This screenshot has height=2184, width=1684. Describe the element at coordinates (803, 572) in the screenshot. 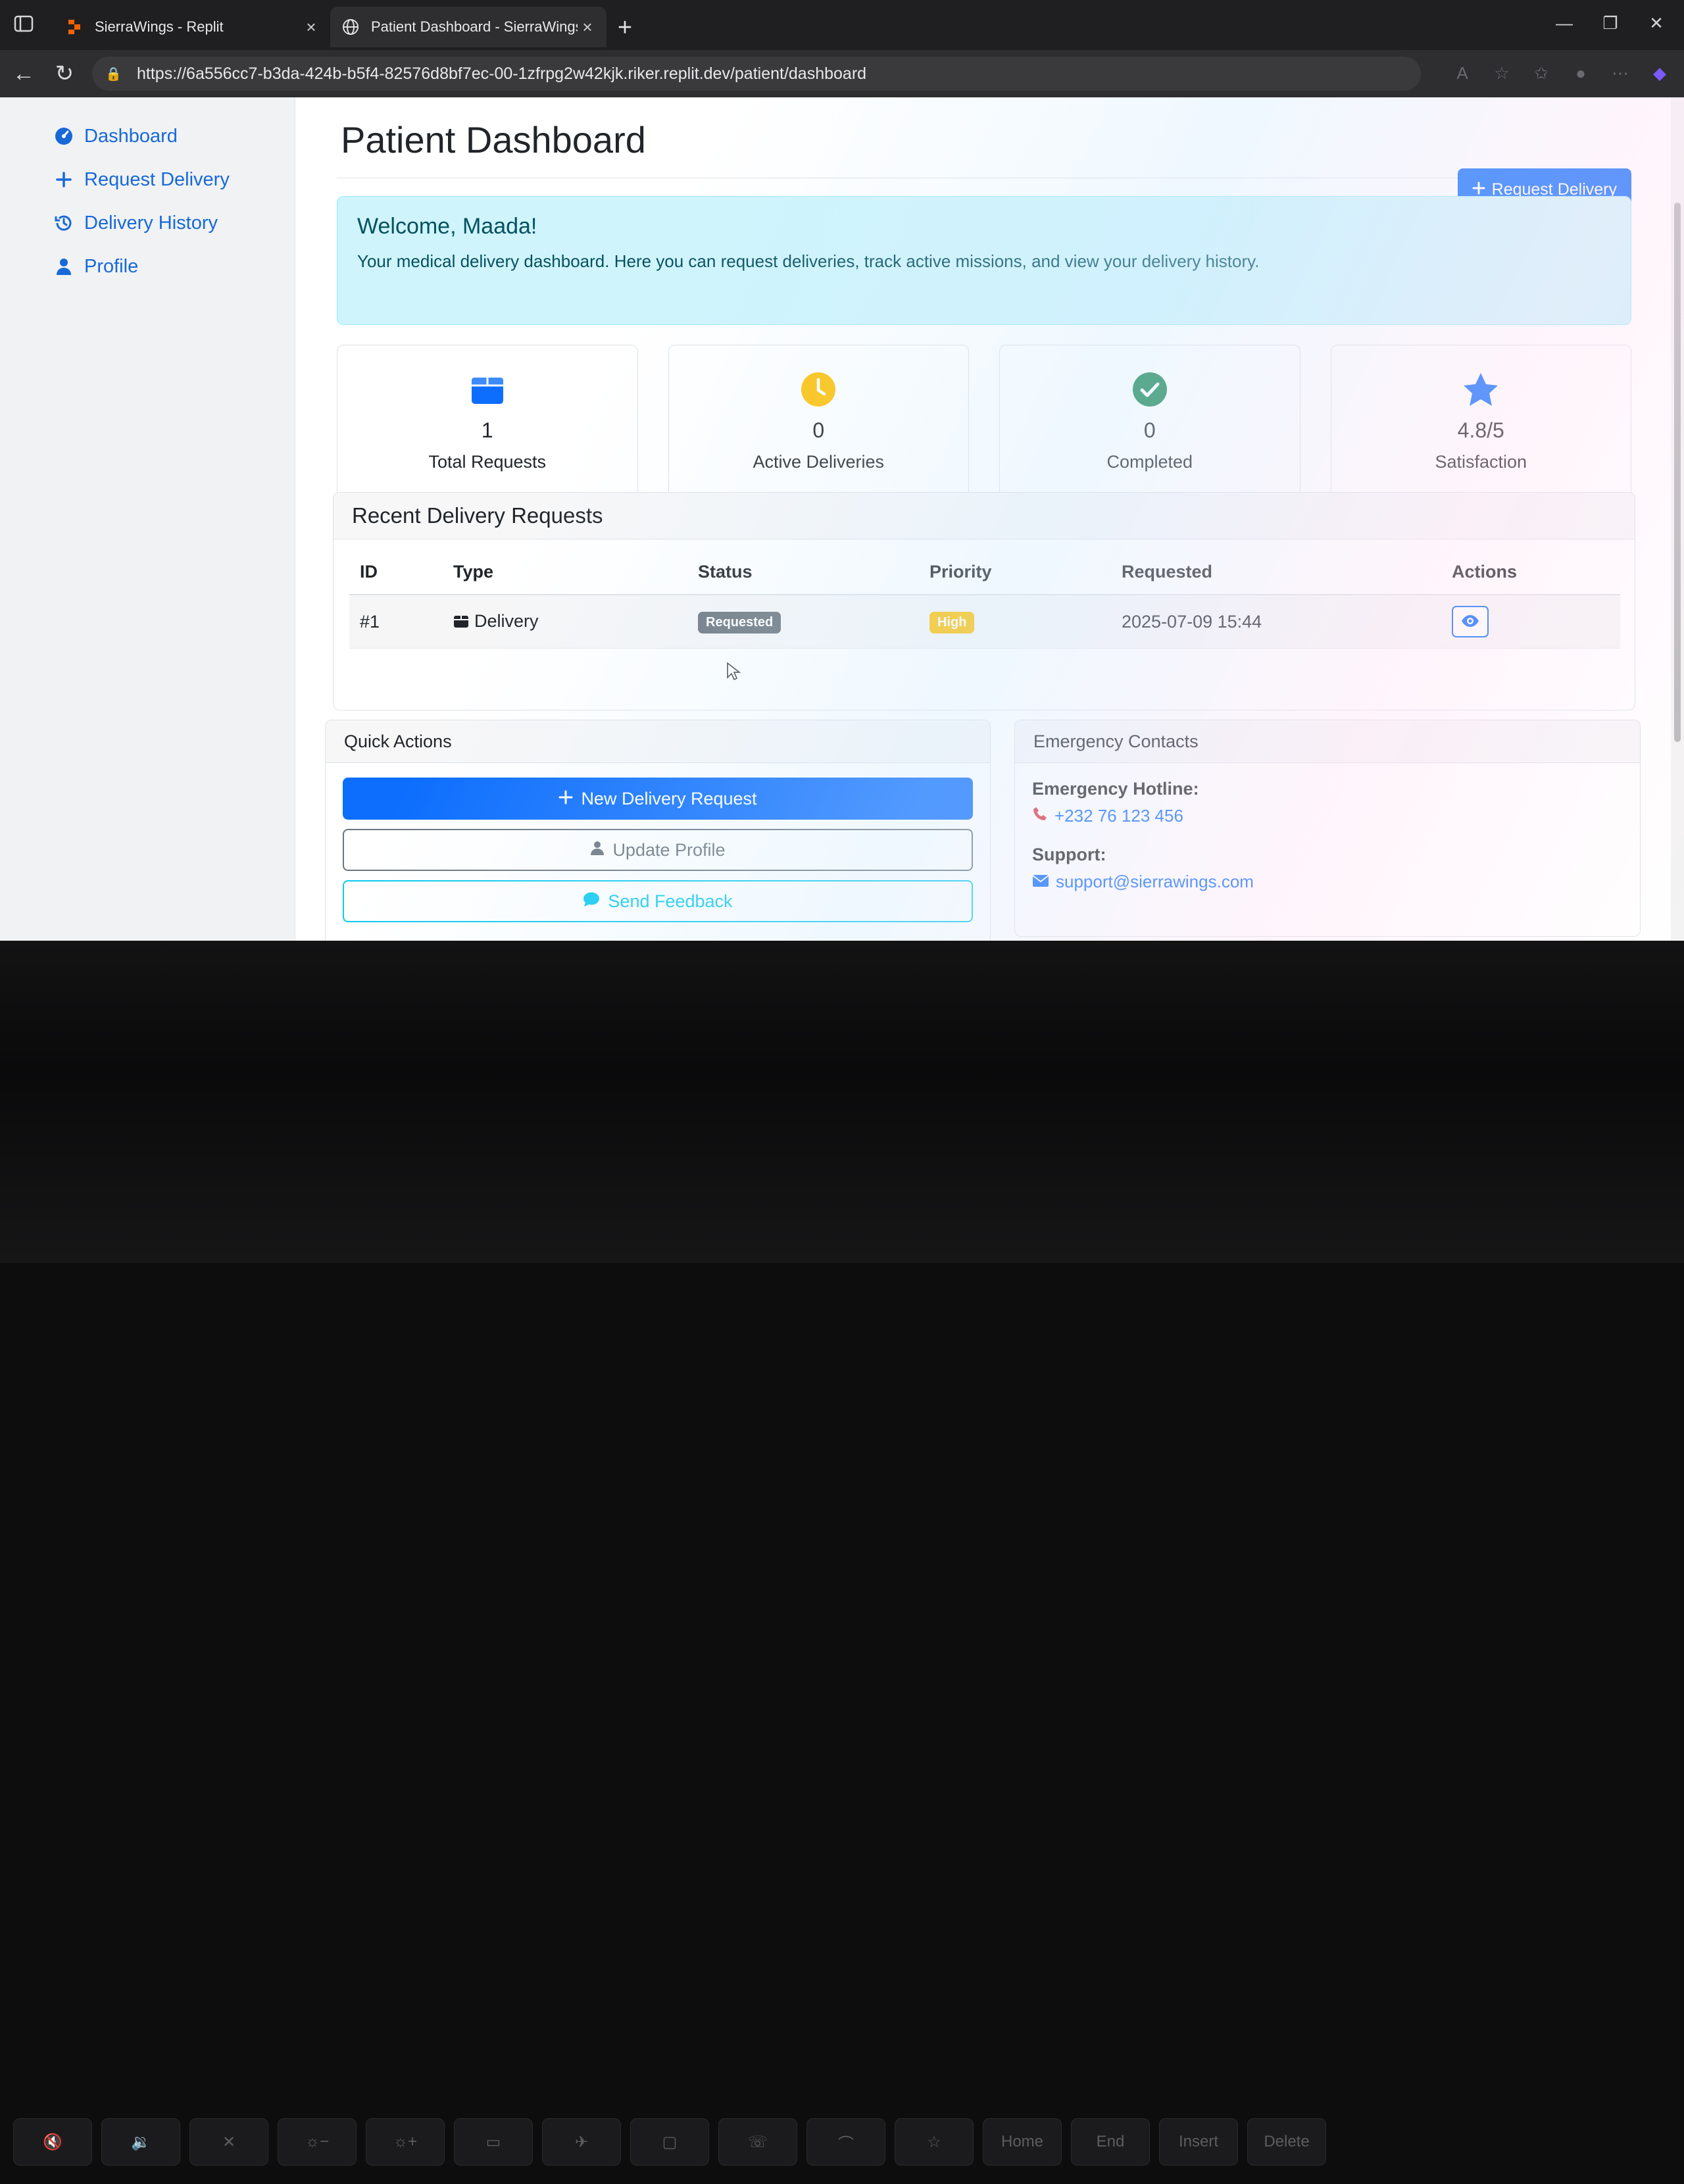

I see `column-header: Status` at that location.